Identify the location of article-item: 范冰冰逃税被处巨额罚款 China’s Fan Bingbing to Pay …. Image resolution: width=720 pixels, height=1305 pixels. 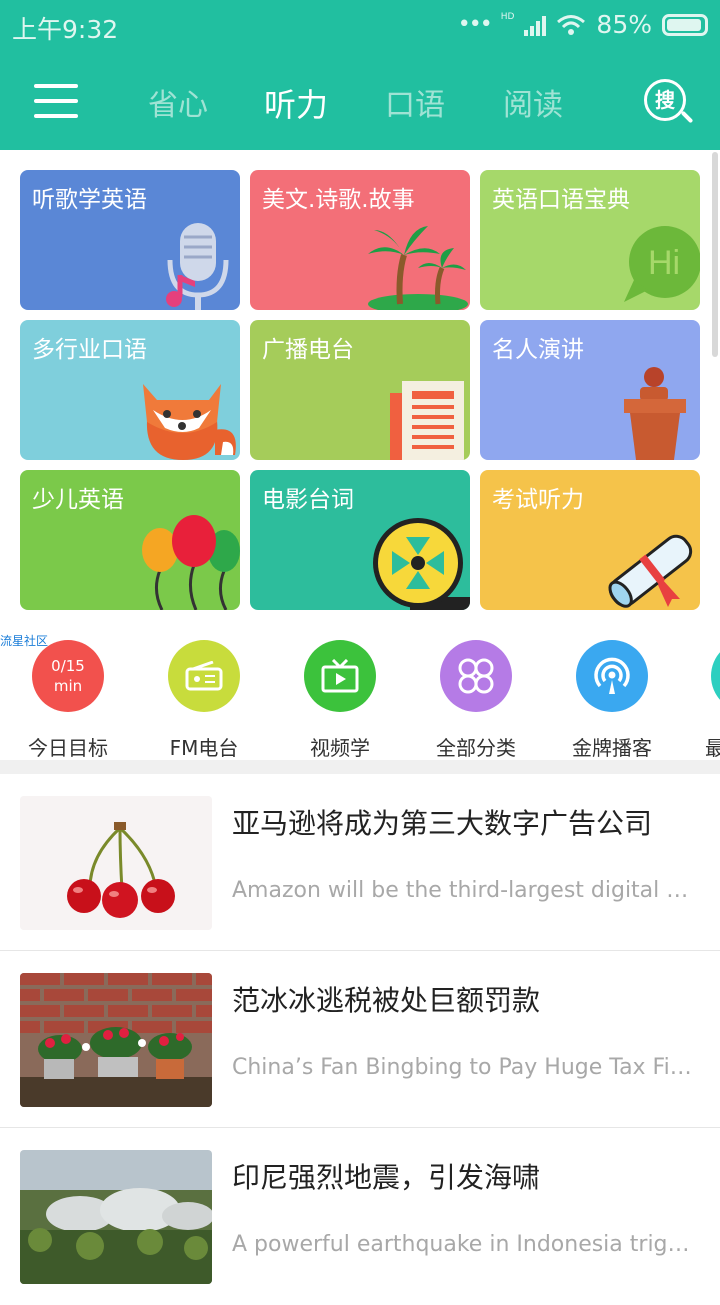
(360, 1039).